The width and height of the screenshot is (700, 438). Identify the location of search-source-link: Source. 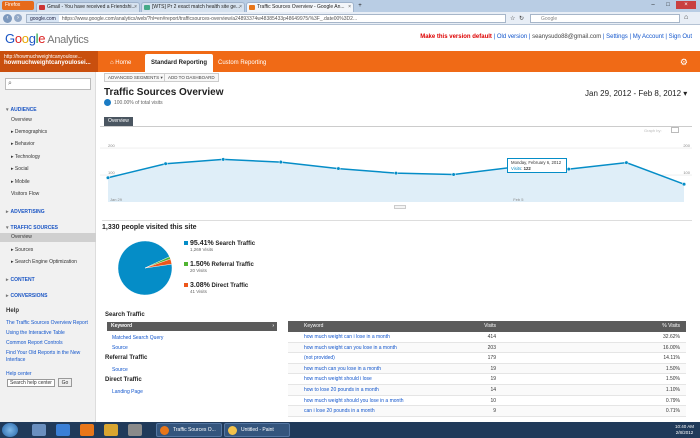
(120, 348).